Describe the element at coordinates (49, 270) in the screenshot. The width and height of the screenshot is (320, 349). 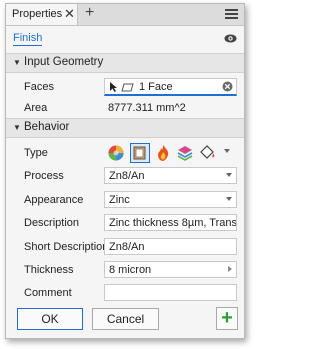
I see `thickness-label: Thickness` at that location.